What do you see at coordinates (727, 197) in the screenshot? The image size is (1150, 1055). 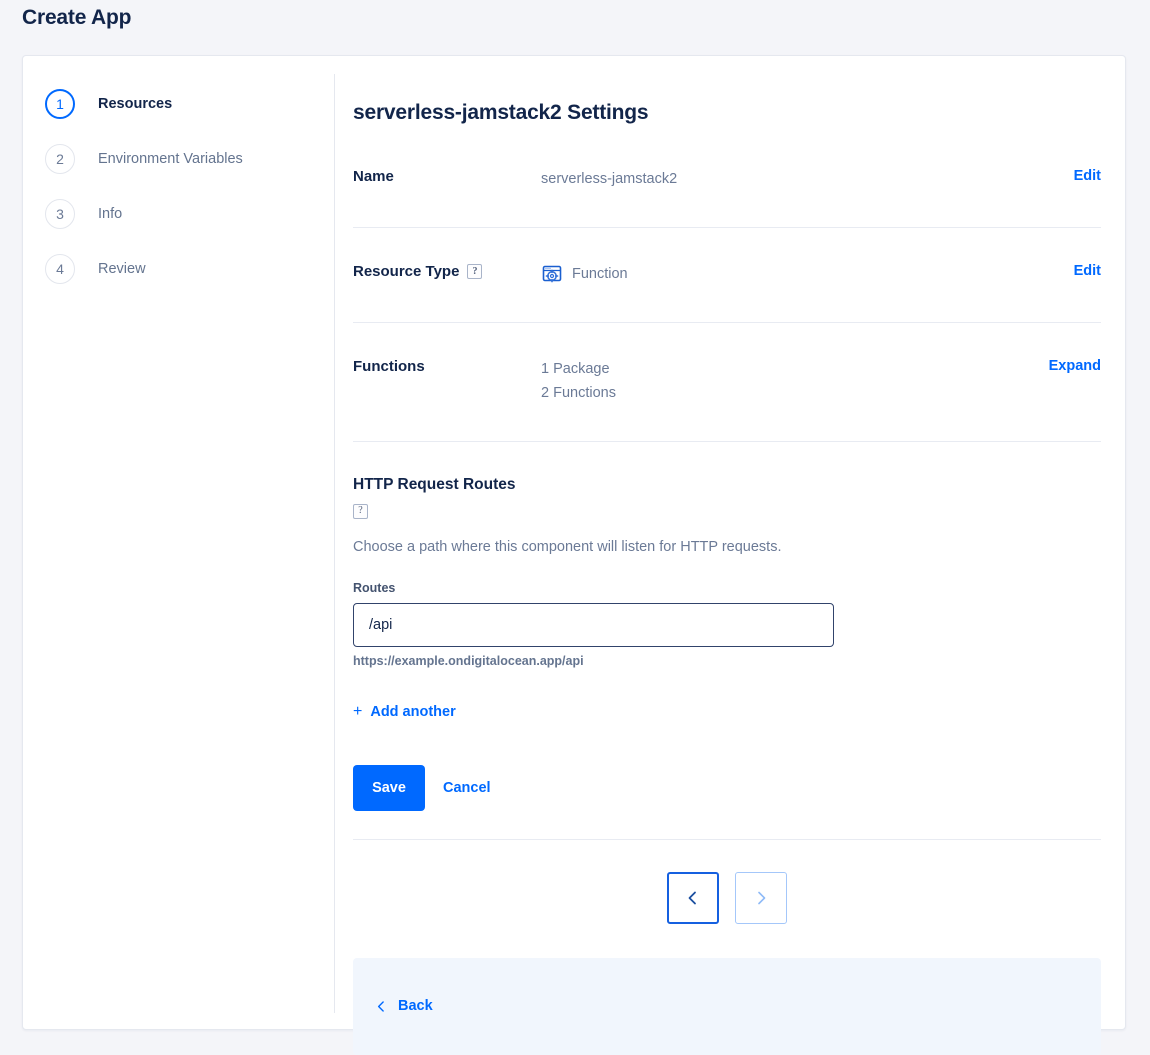 I see `setting-row-name: Name serverless-jamstack2 Edit` at bounding box center [727, 197].